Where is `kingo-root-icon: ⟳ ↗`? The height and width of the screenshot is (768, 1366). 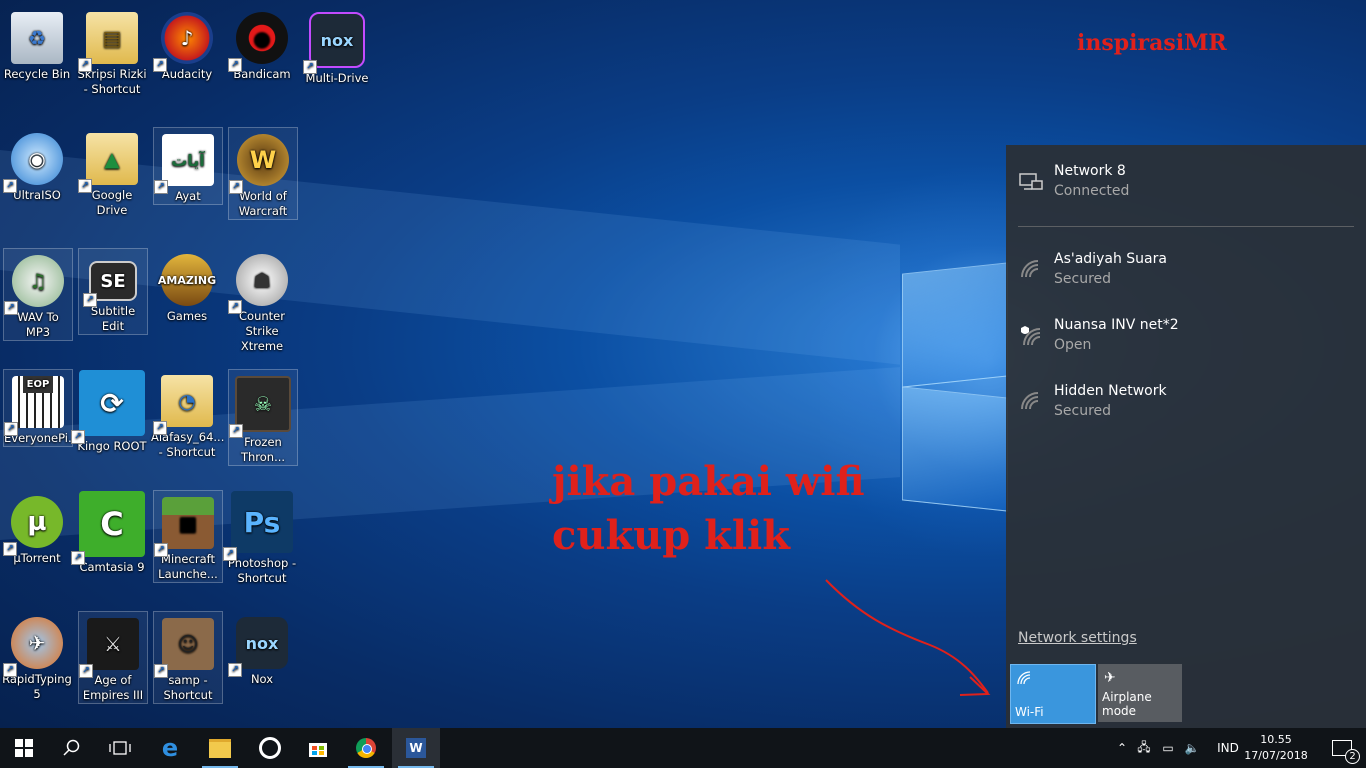 kingo-root-icon: ⟳ ↗ is located at coordinates (108, 407).